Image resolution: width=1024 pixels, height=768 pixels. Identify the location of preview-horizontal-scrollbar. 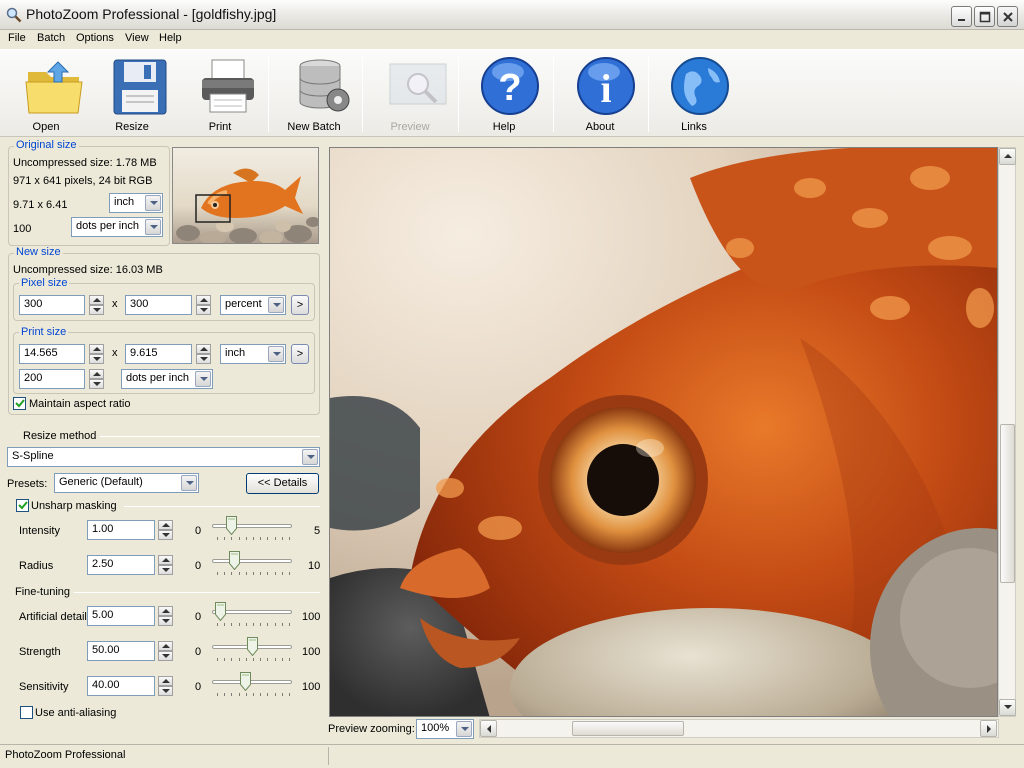
(739, 728).